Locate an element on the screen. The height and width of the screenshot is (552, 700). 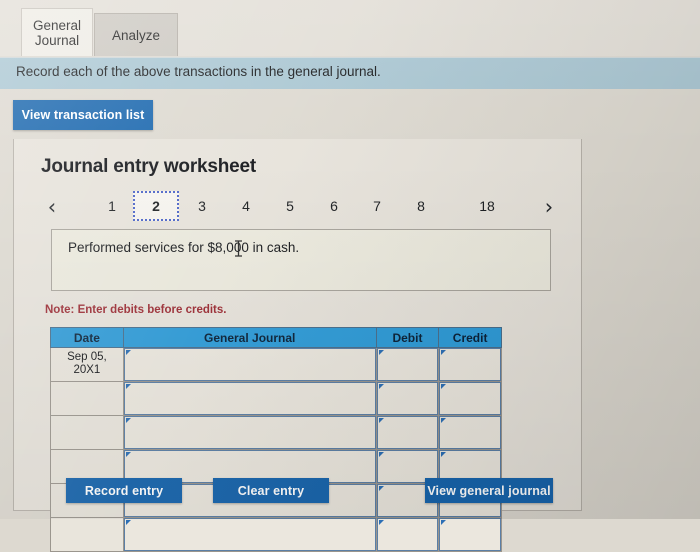
tab-analyze-label: Analyze is located at coordinates (136, 35).